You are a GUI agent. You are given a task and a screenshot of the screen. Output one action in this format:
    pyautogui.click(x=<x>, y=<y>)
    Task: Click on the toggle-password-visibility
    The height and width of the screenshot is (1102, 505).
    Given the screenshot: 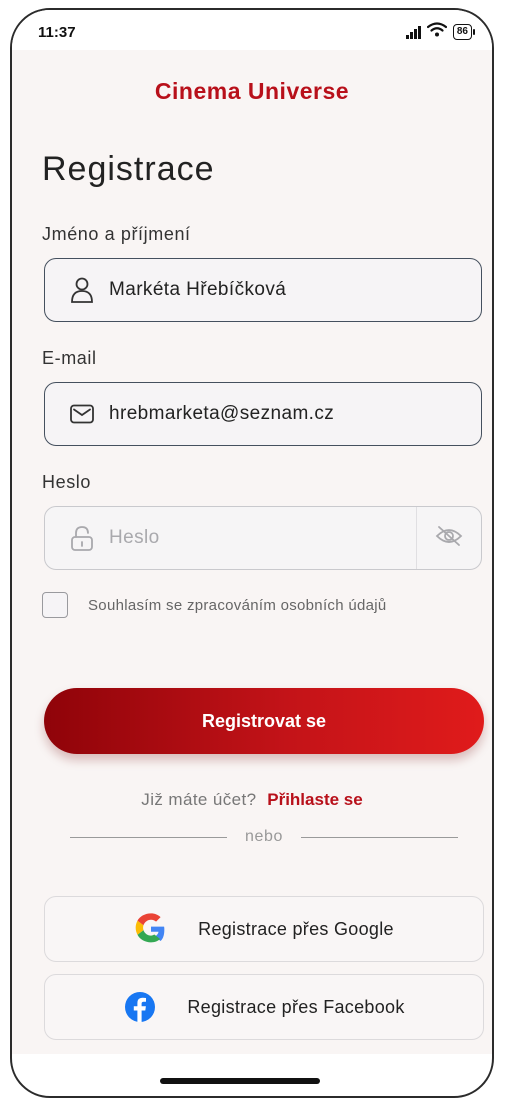 What is the action you would take?
    pyautogui.click(x=448, y=538)
    